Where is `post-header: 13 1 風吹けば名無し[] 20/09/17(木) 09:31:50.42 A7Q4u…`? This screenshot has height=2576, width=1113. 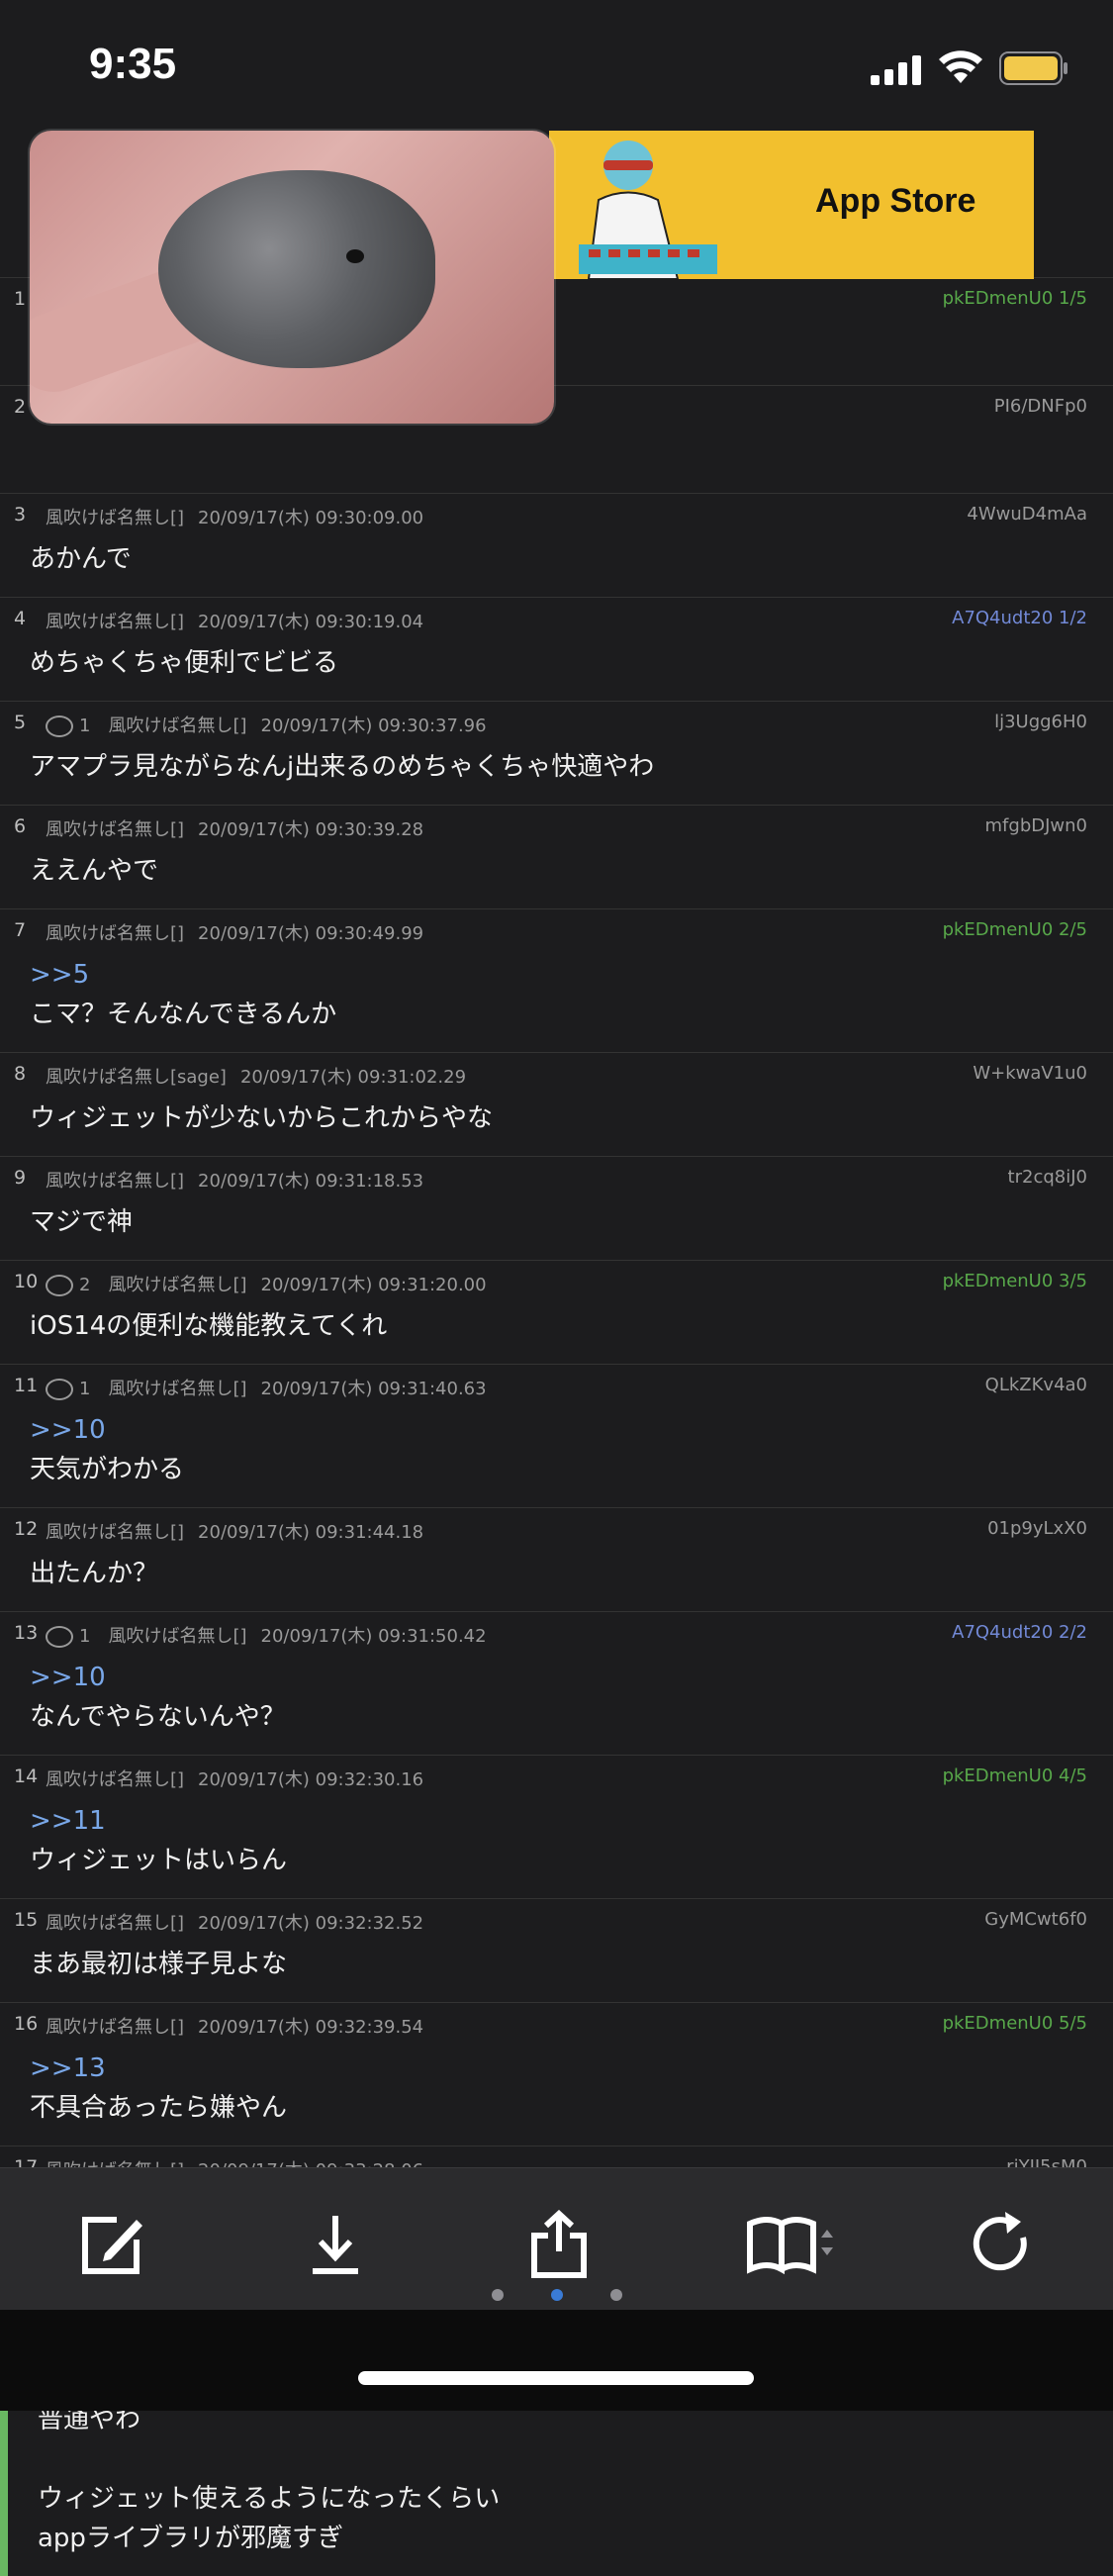 post-header: 13 1 風吹けば名無し[] 20/09/17(木) 09:31:50.42 A7Q4u… is located at coordinates (549, 1631).